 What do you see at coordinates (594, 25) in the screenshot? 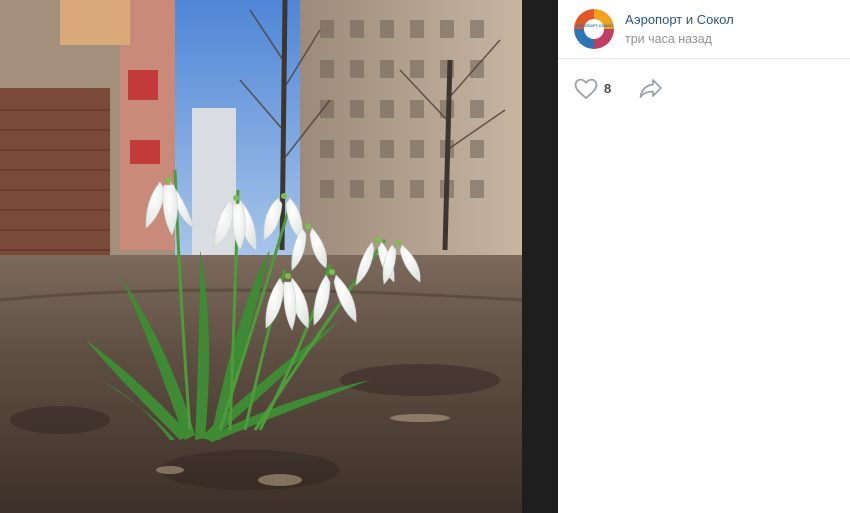
I see `group-logo-text: АЭРОПОРТ СОКОЛ` at bounding box center [594, 25].